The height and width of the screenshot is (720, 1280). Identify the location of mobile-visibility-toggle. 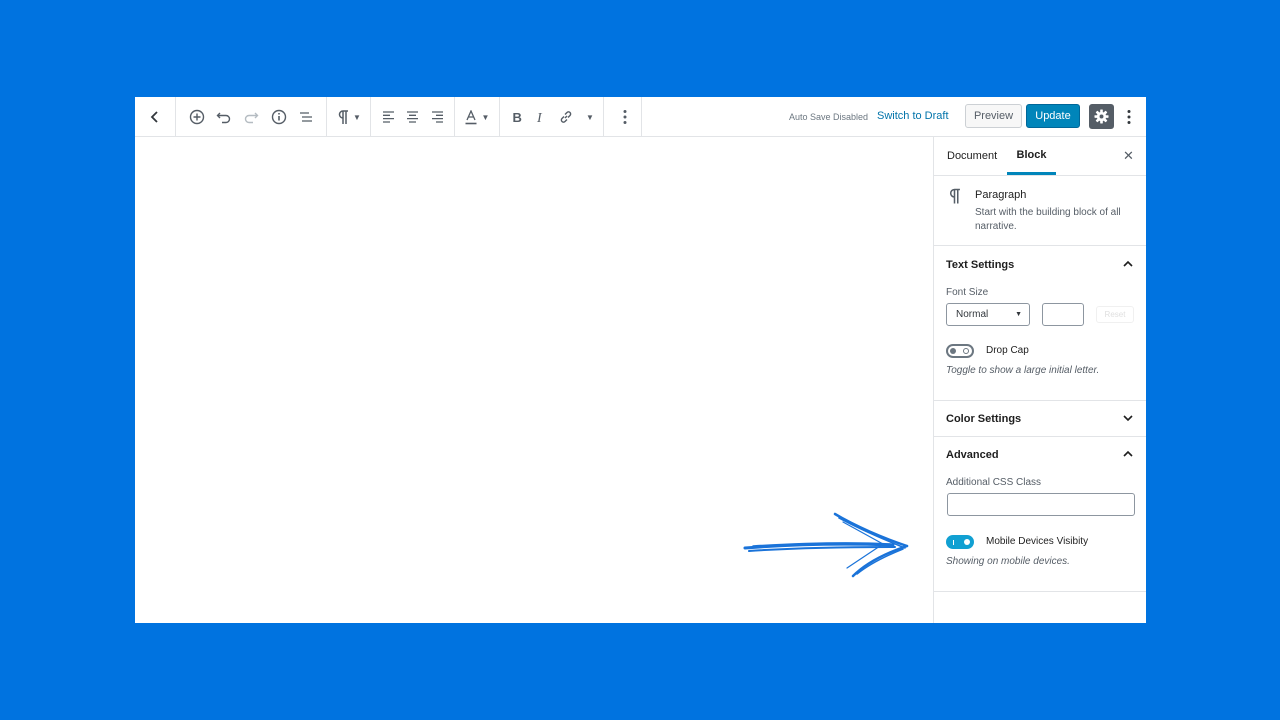
(960, 542).